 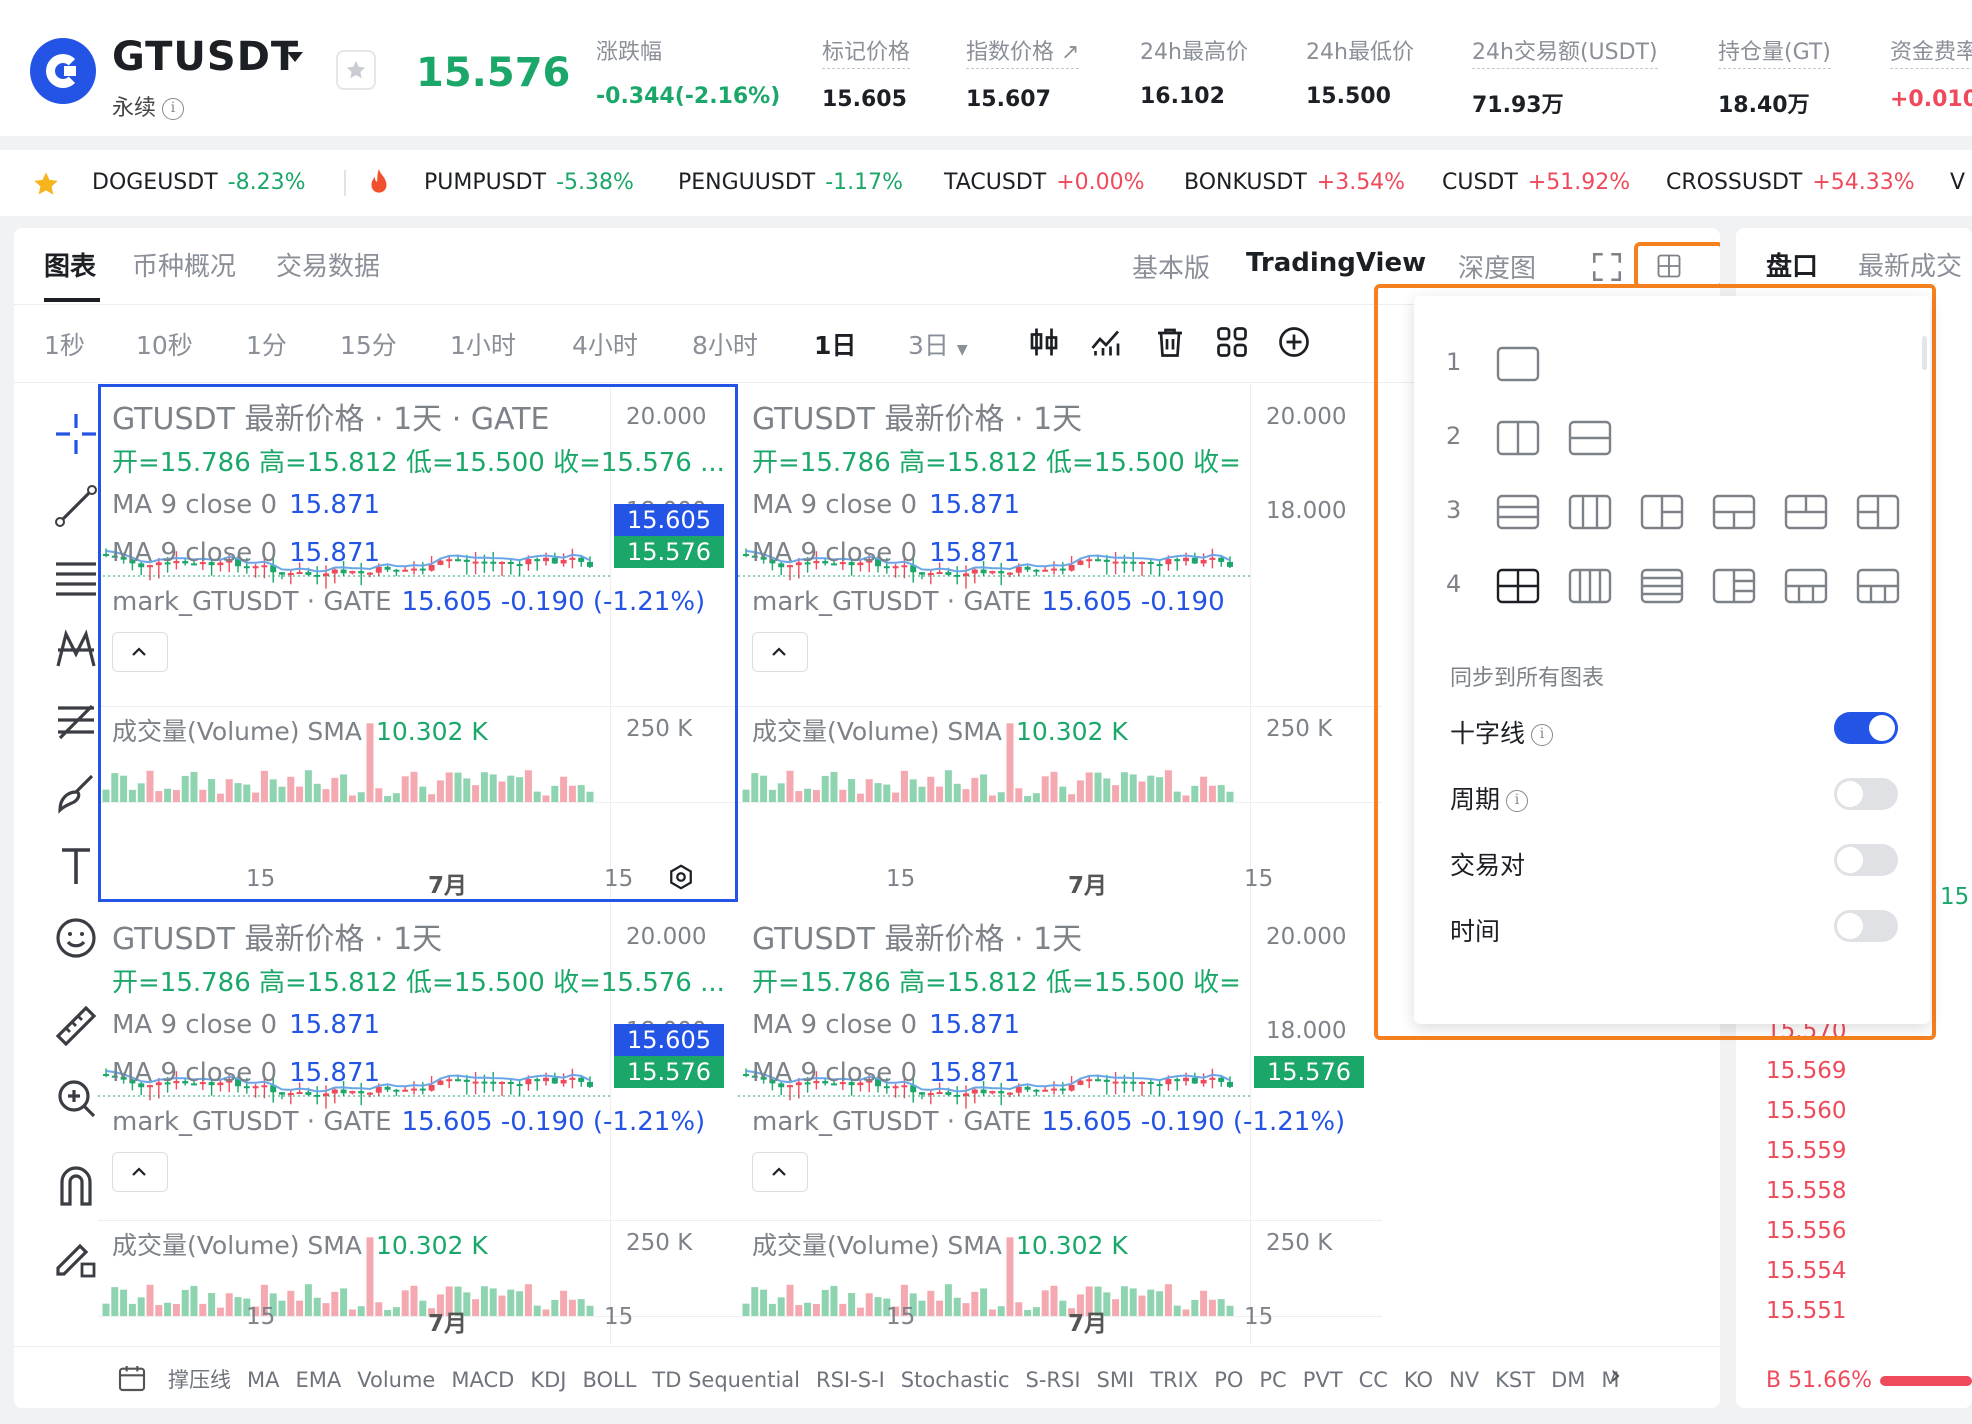 I want to click on calendar-icon, so click(x=132, y=1378).